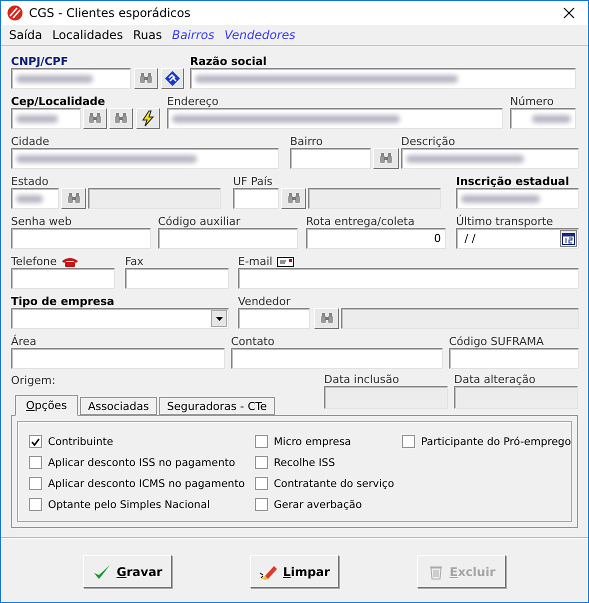 This screenshot has height=603, width=589. What do you see at coordinates (517, 238) in the screenshot?
I see `date-field: / /` at bounding box center [517, 238].